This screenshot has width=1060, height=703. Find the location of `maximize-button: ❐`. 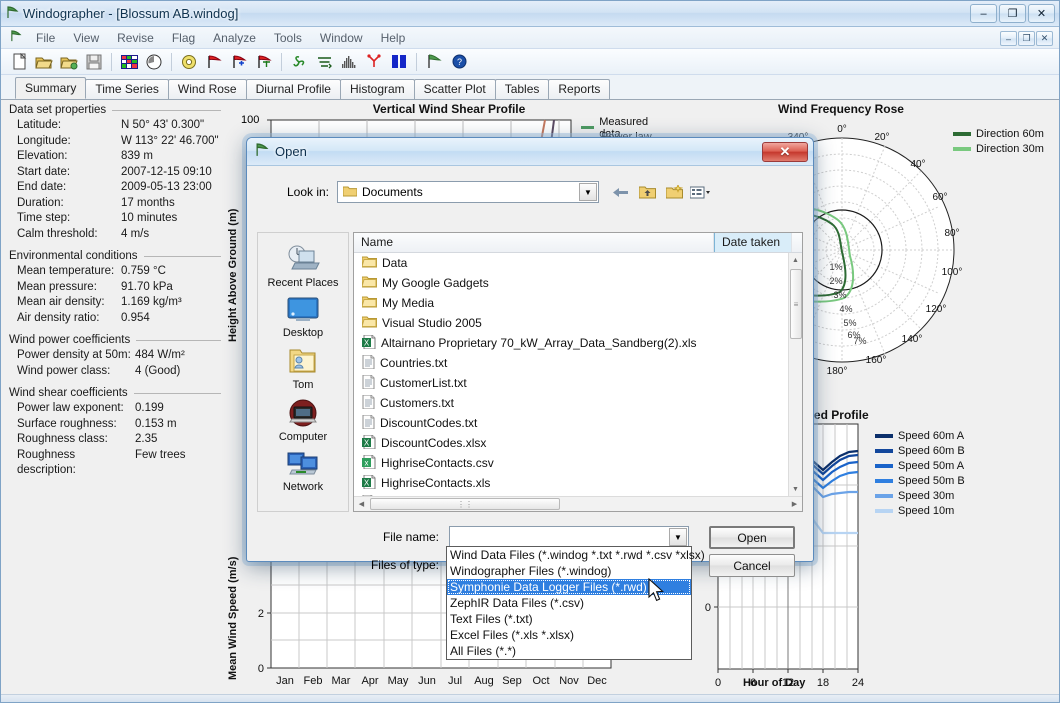

maximize-button: ❐ is located at coordinates (1012, 13).